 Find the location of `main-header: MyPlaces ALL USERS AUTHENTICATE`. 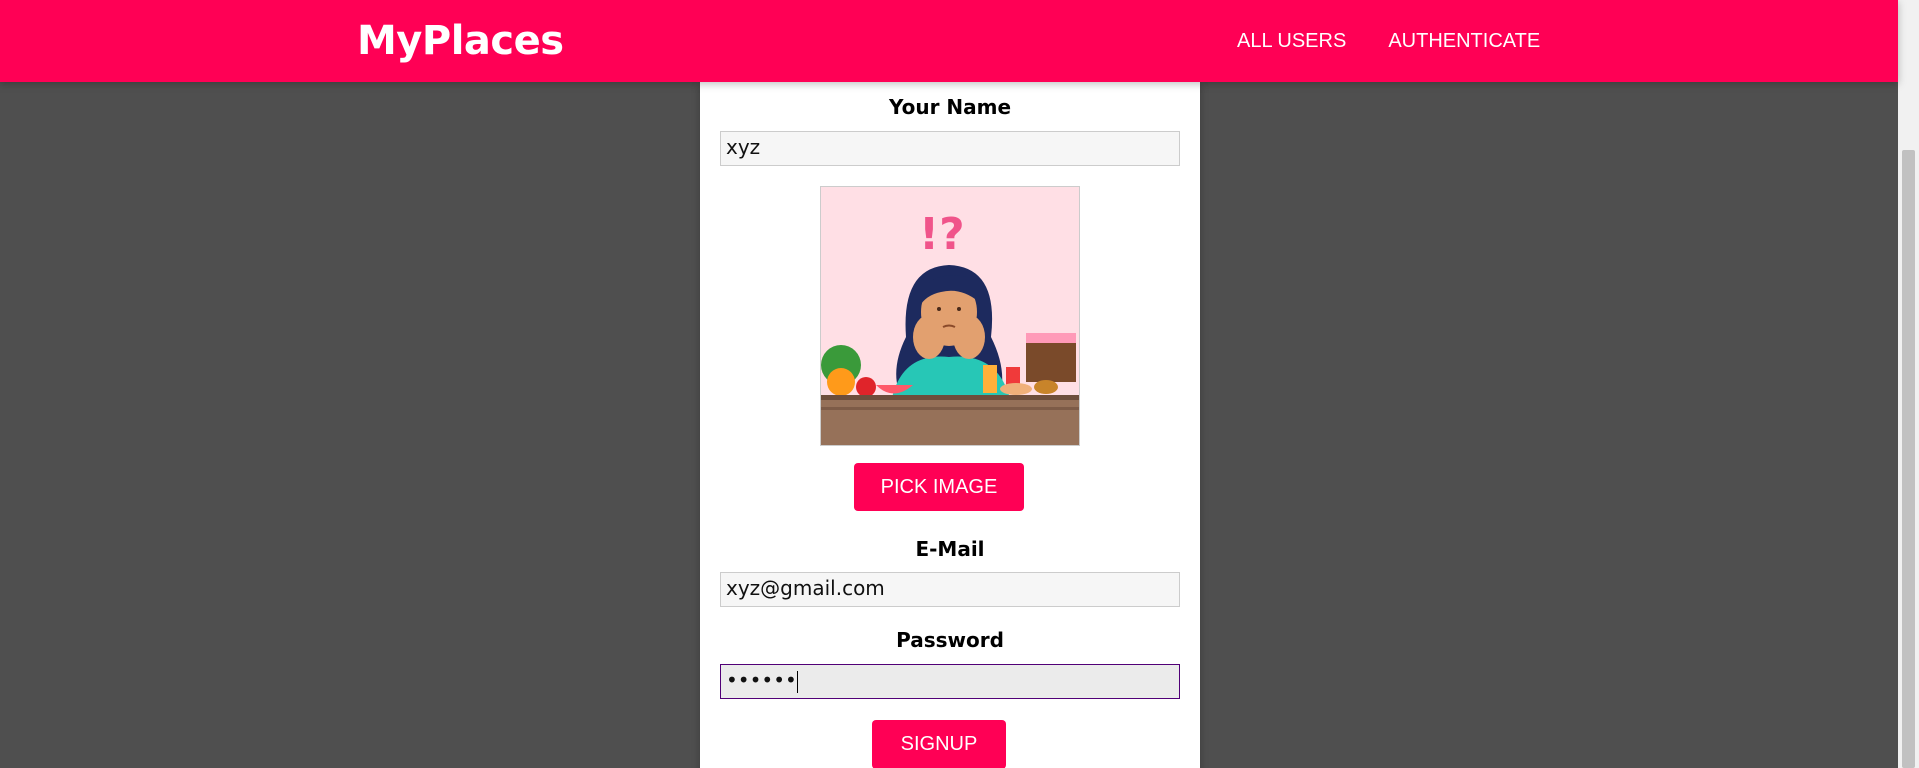

main-header: MyPlaces ALL USERS AUTHENTICATE is located at coordinates (949, 41).